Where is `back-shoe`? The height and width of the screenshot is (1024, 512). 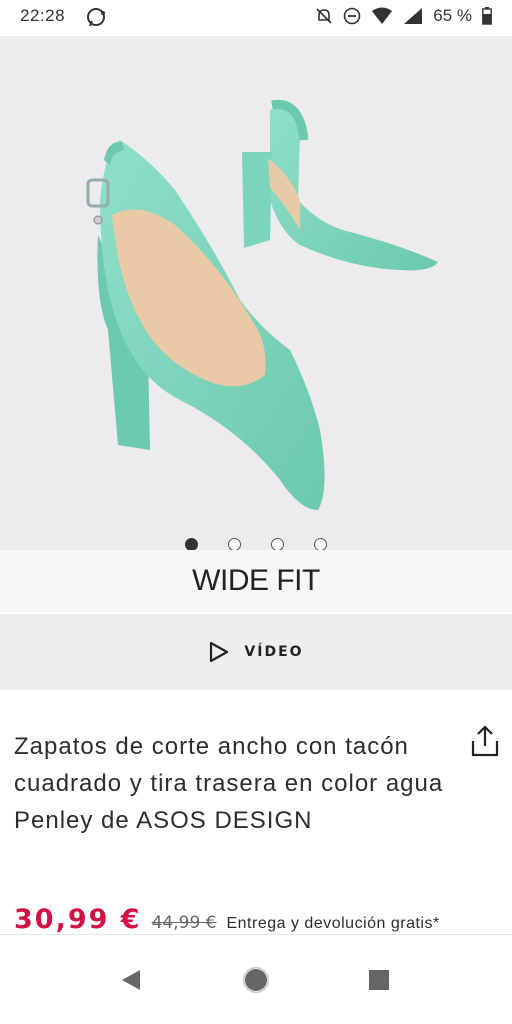
back-shoe is located at coordinates (340, 185).